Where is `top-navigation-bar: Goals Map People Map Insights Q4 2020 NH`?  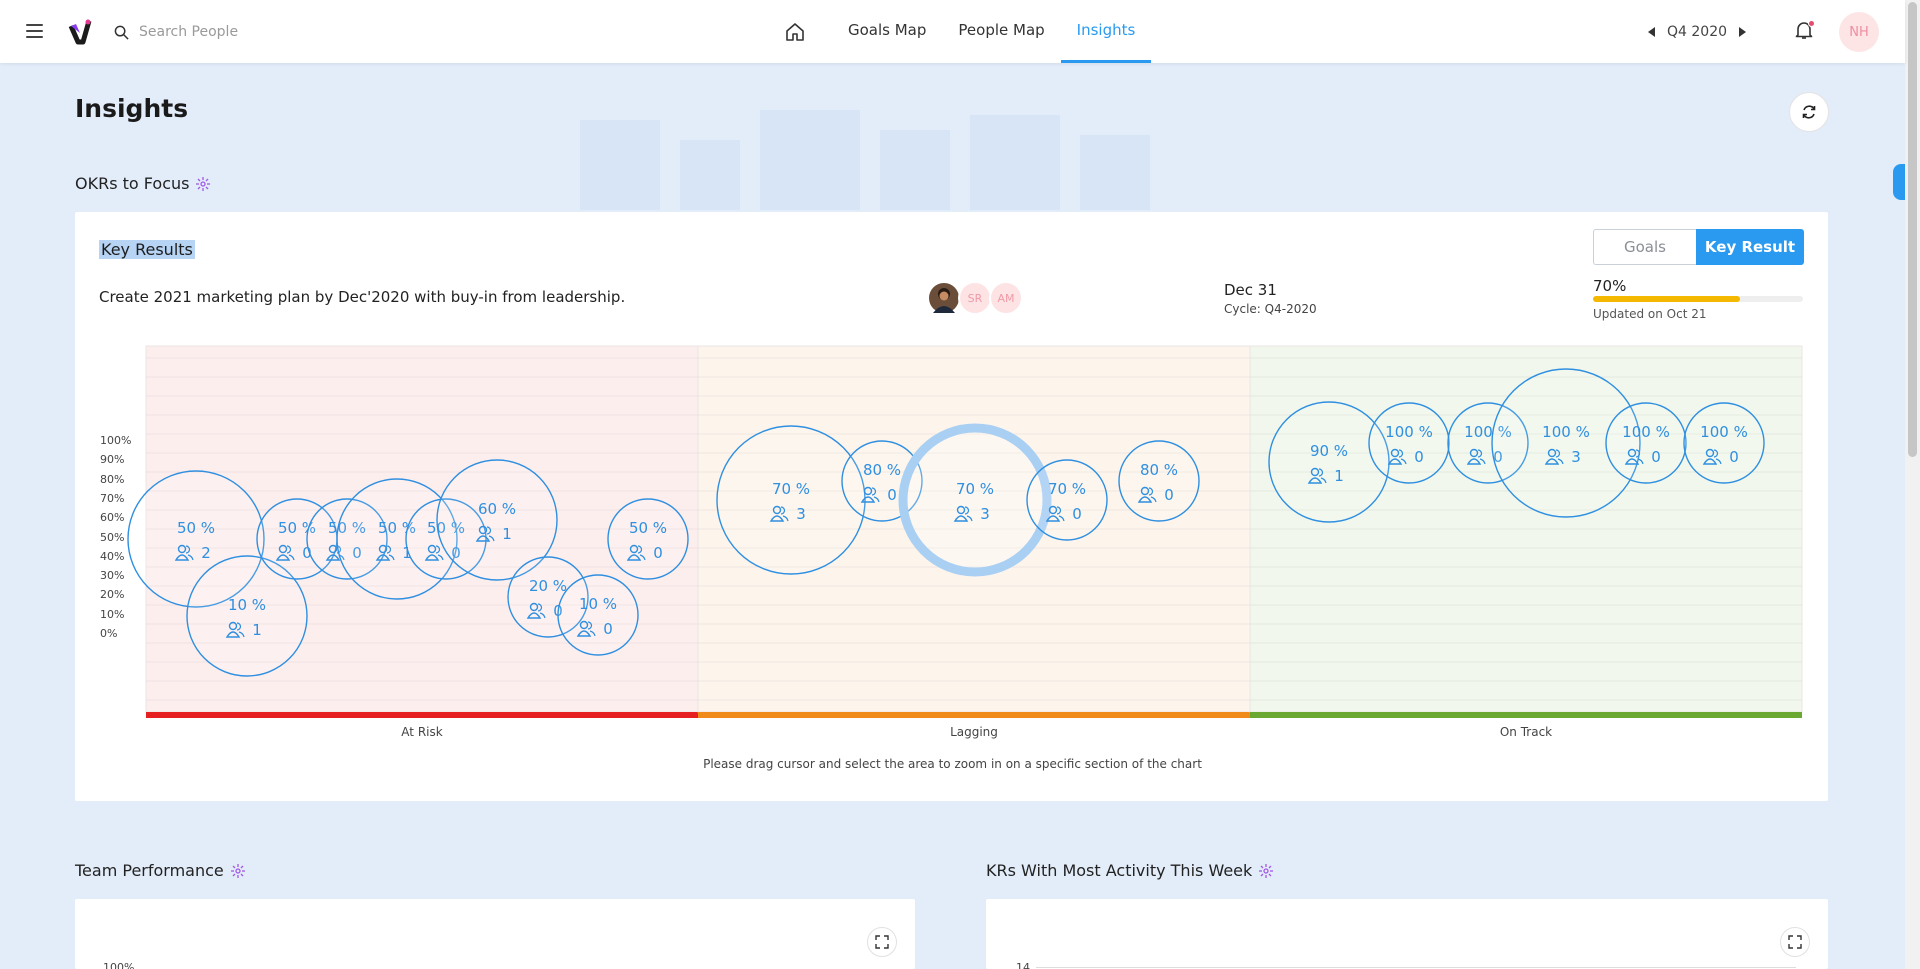 top-navigation-bar: Goals Map People Map Insights Q4 2020 NH is located at coordinates (952, 31).